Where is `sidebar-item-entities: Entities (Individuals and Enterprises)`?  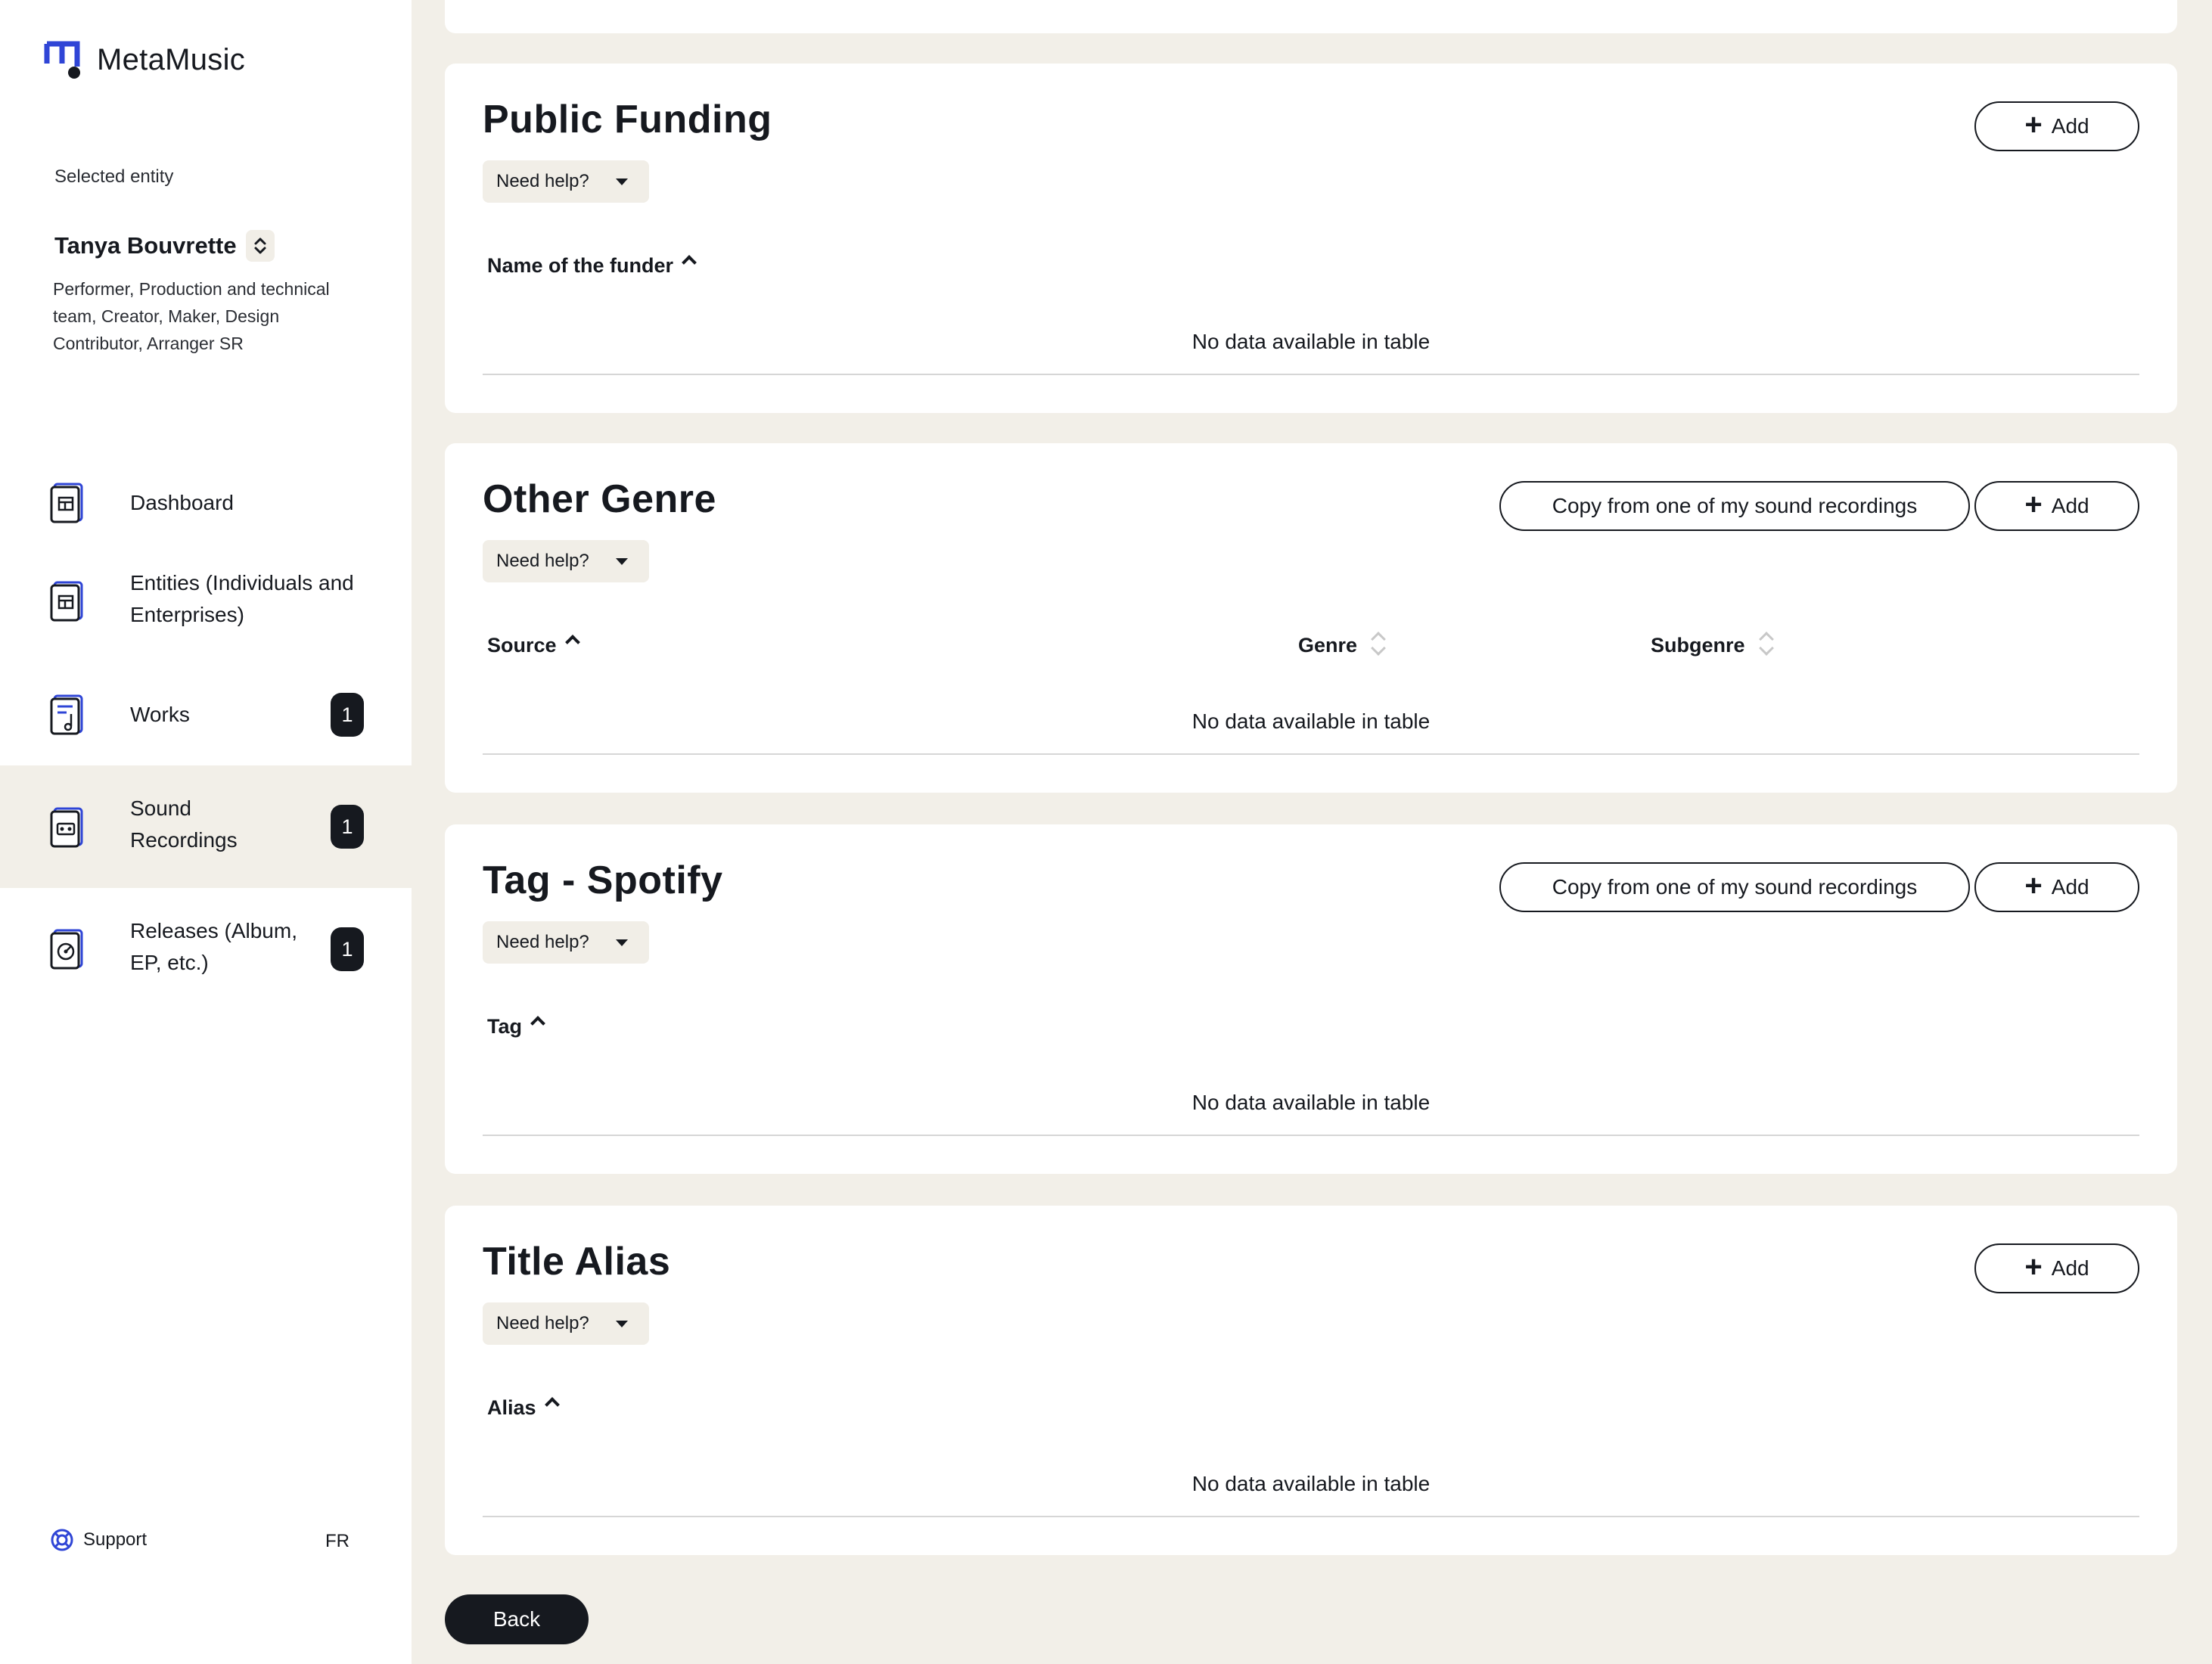 sidebar-item-entities: Entities (Individuals and Enterprises) is located at coordinates (206, 601).